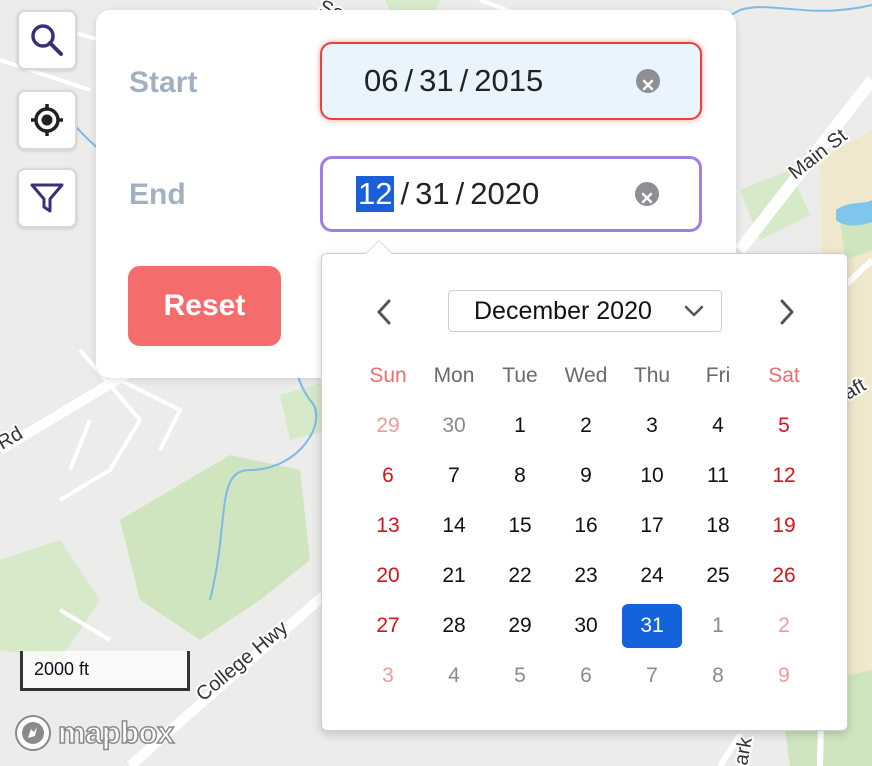 This screenshot has width=872, height=766. What do you see at coordinates (454, 375) in the screenshot?
I see `weekday-mon: Mon` at bounding box center [454, 375].